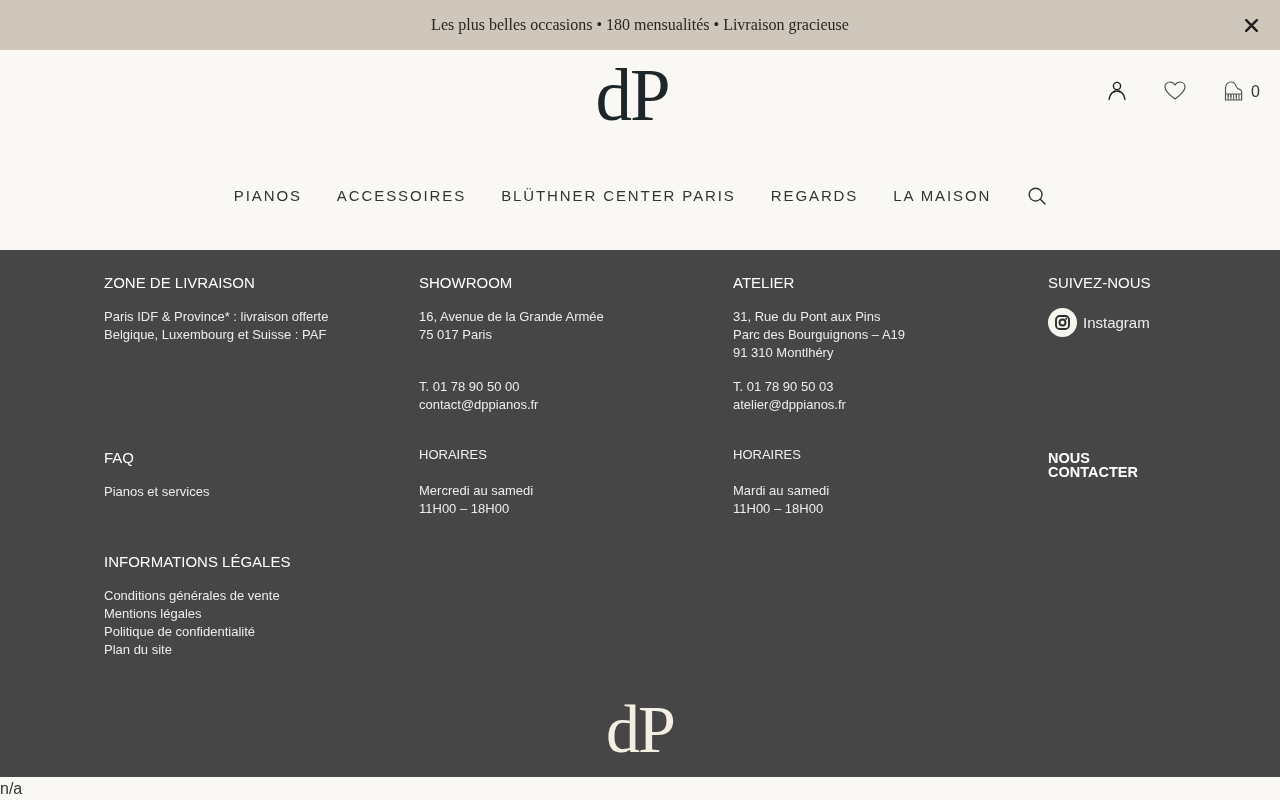 This screenshot has width=1280, height=800. What do you see at coordinates (783, 387) in the screenshot?
I see `footer-text: T. 01 78 90 50 03` at bounding box center [783, 387].